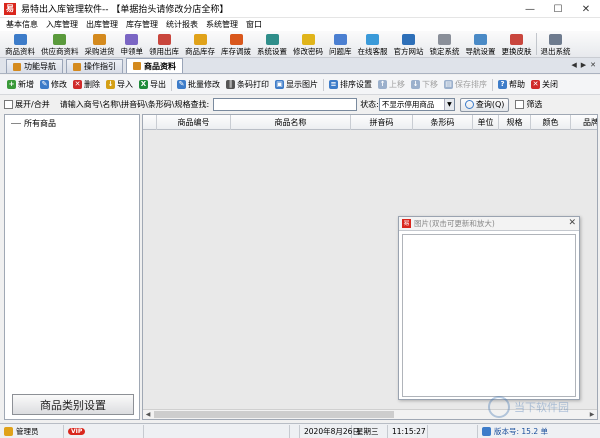  I want to click on column-header-brand: 品牌, so click(584, 122).